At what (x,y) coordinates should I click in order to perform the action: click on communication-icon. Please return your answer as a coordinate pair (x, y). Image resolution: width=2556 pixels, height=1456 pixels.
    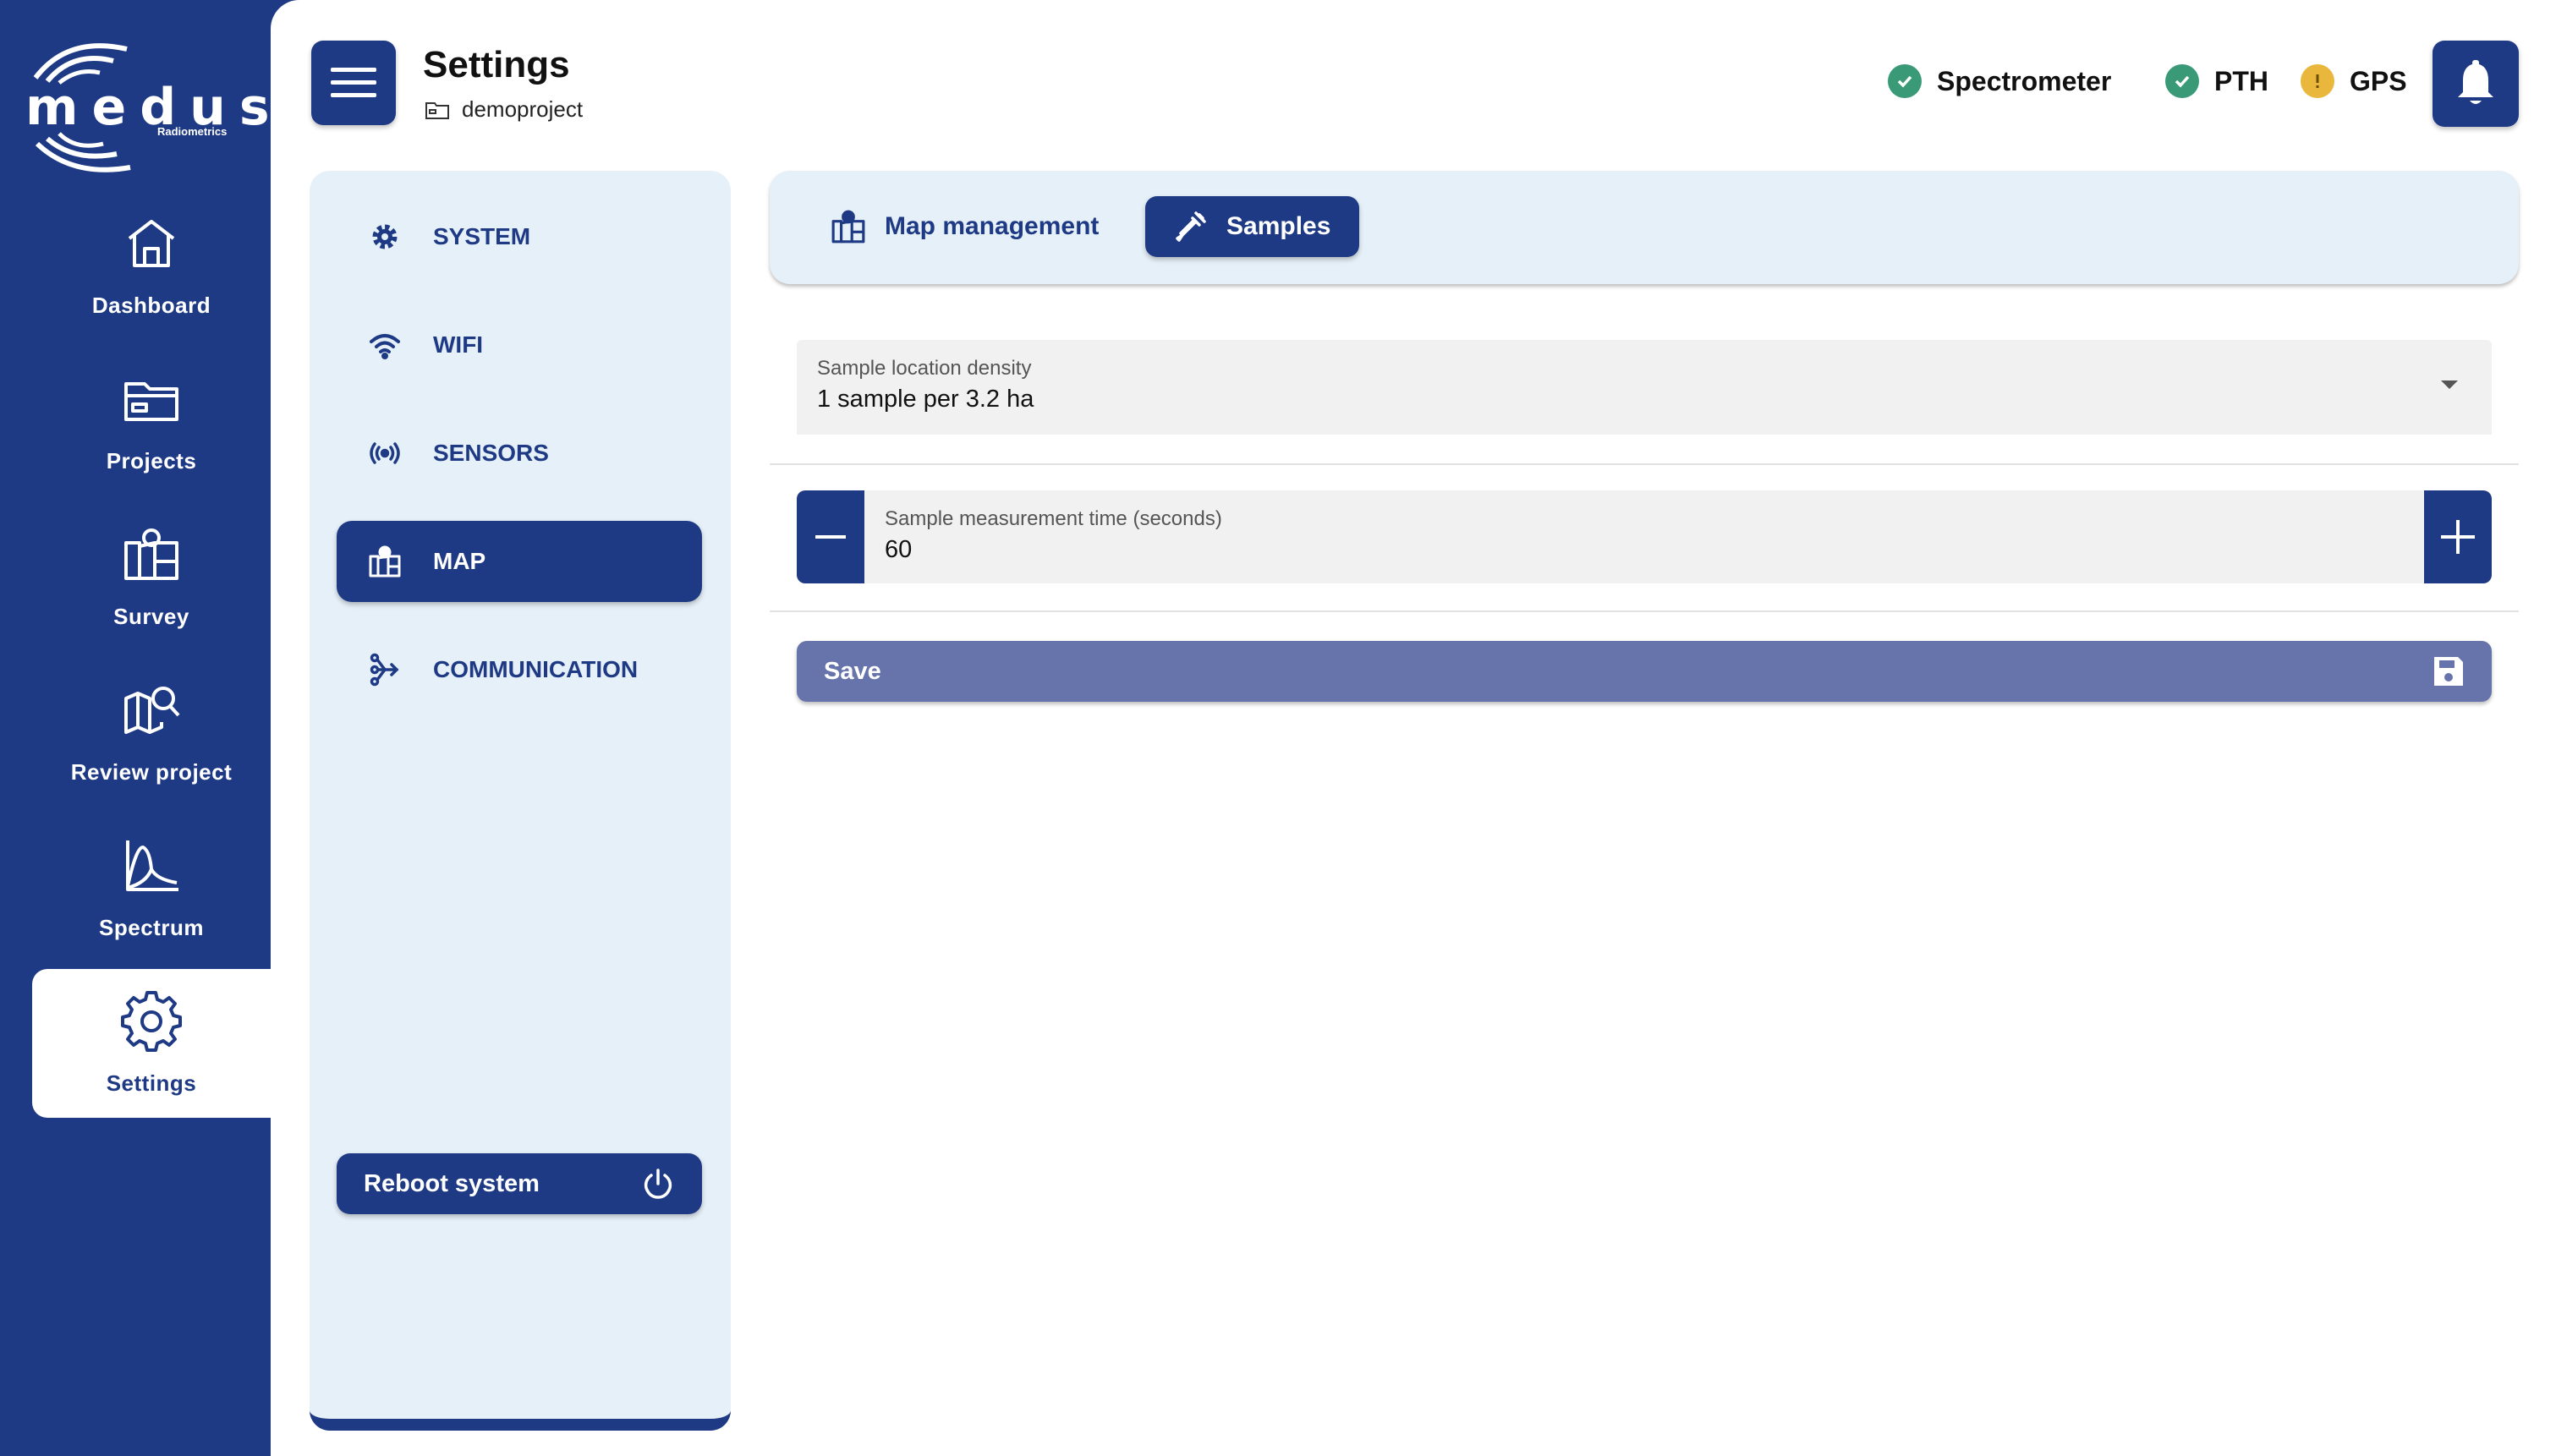
    Looking at the image, I should click on (384, 670).